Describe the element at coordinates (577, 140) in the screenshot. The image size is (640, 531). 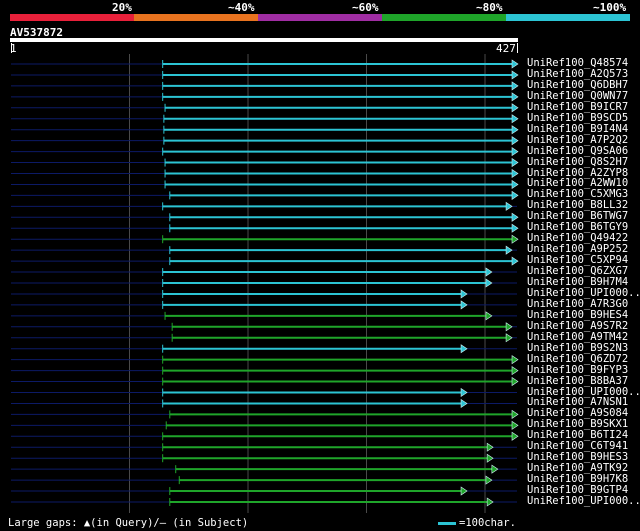
I see `hit-label: UniRef100_A7P2Q2` at that location.